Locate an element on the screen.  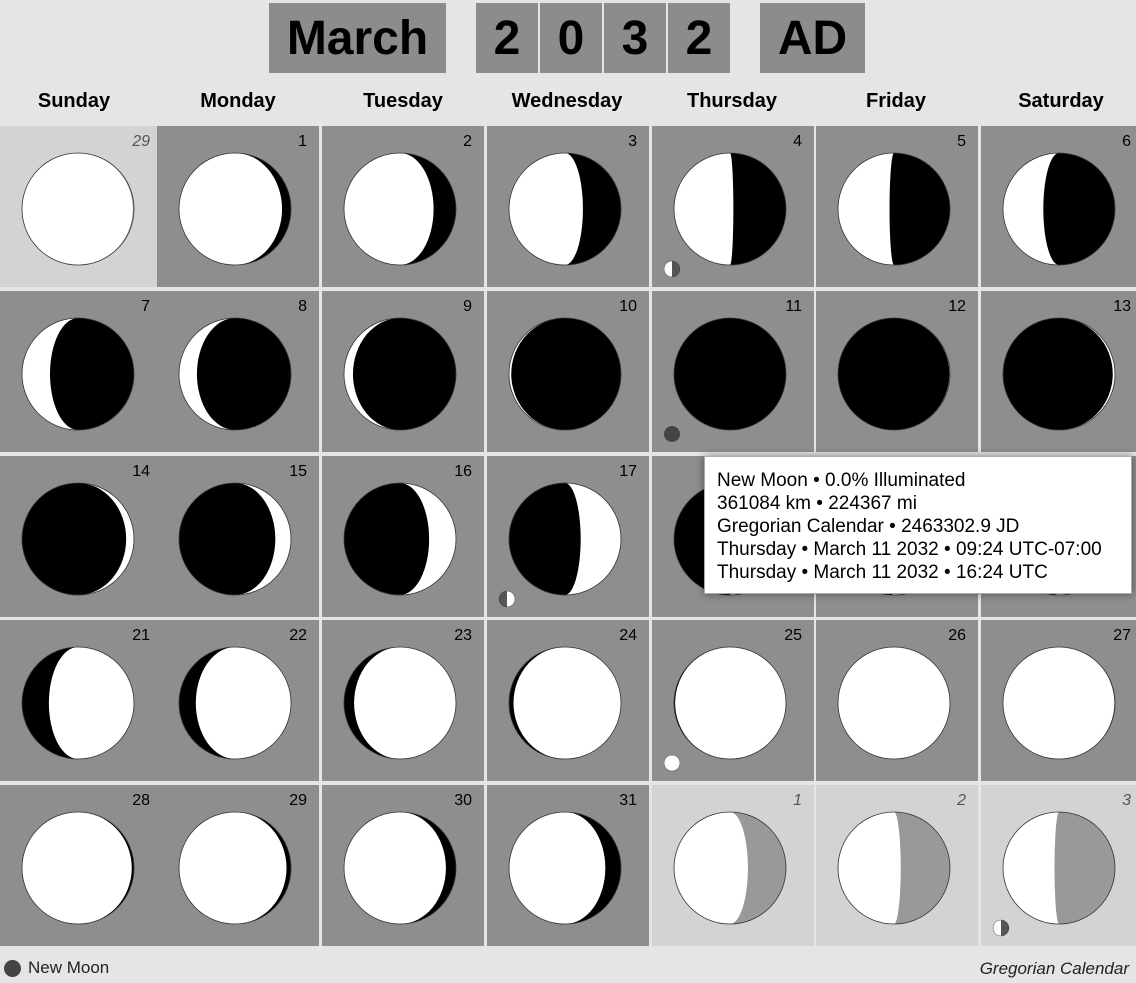
day-cell: 27 is located at coordinates (1058, 700).